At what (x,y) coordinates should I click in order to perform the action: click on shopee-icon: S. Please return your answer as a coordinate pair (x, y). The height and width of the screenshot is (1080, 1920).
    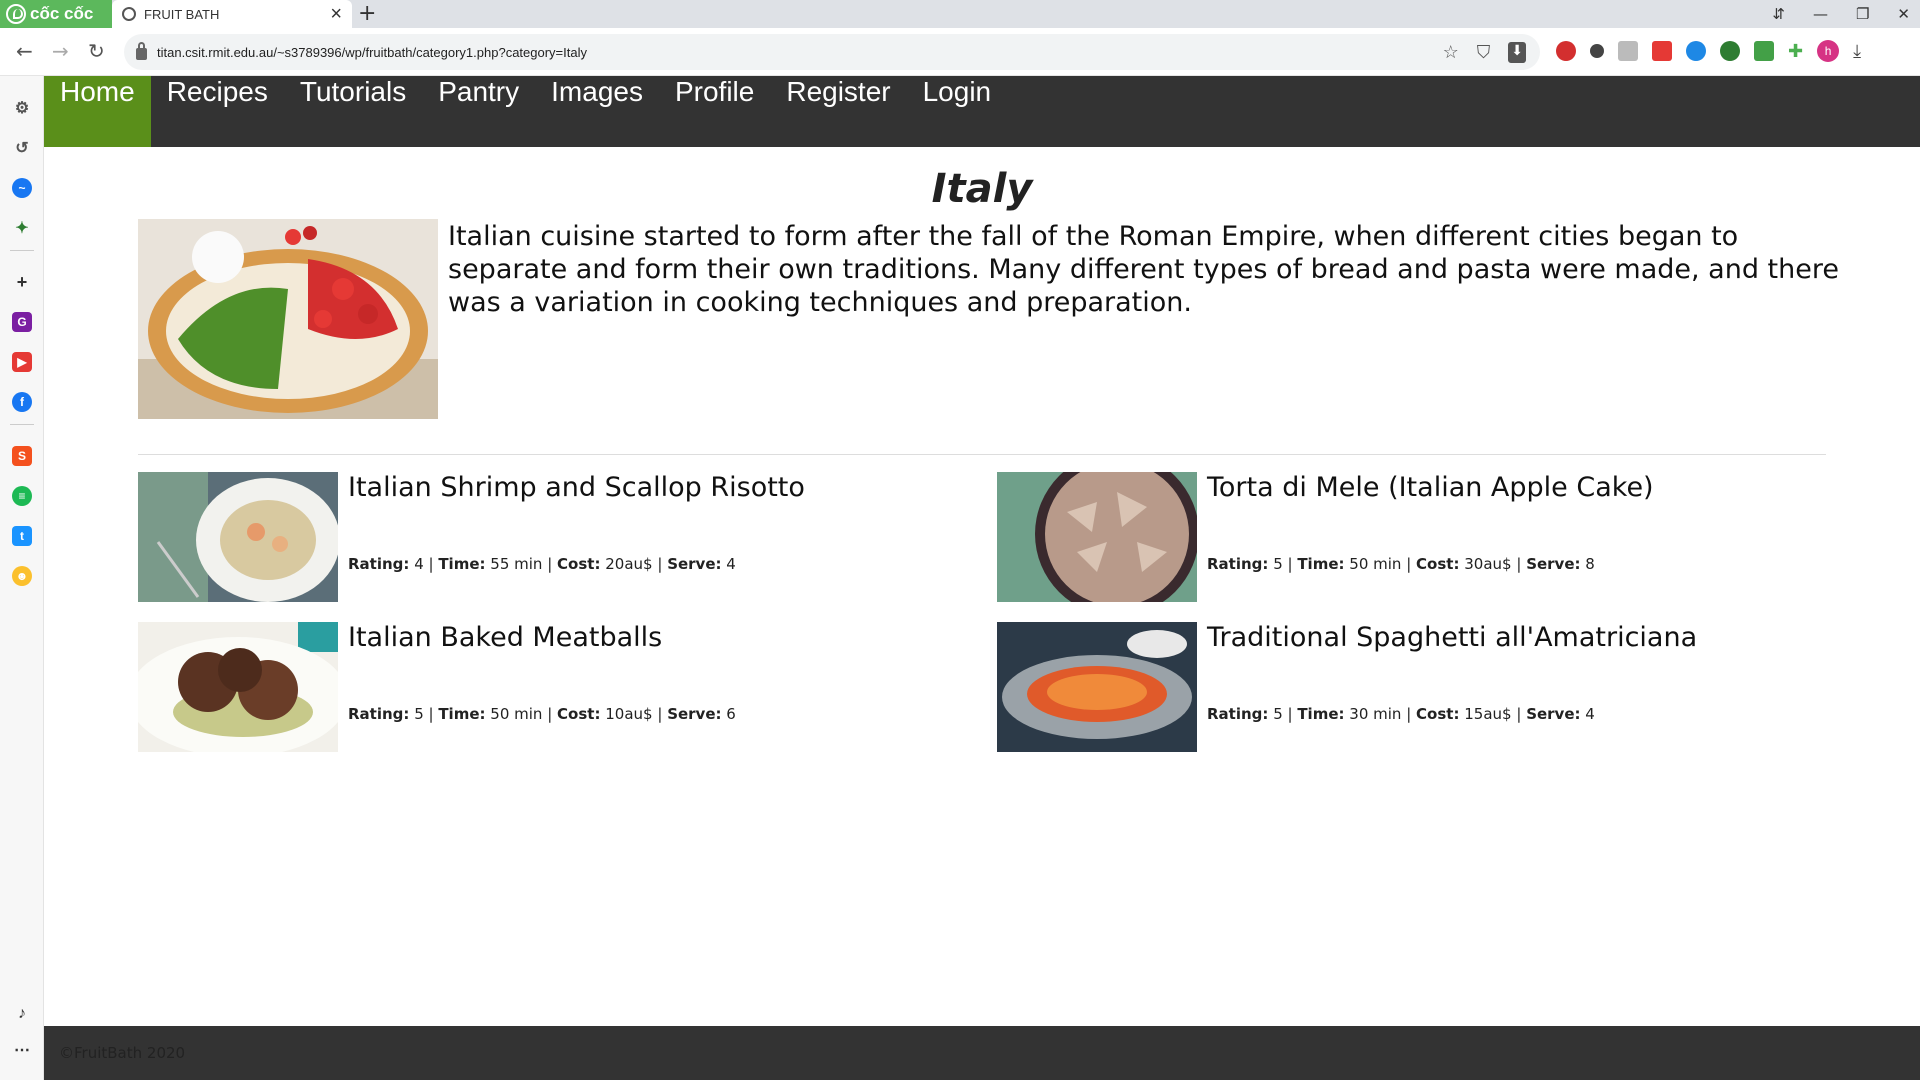
    Looking at the image, I should click on (22, 456).